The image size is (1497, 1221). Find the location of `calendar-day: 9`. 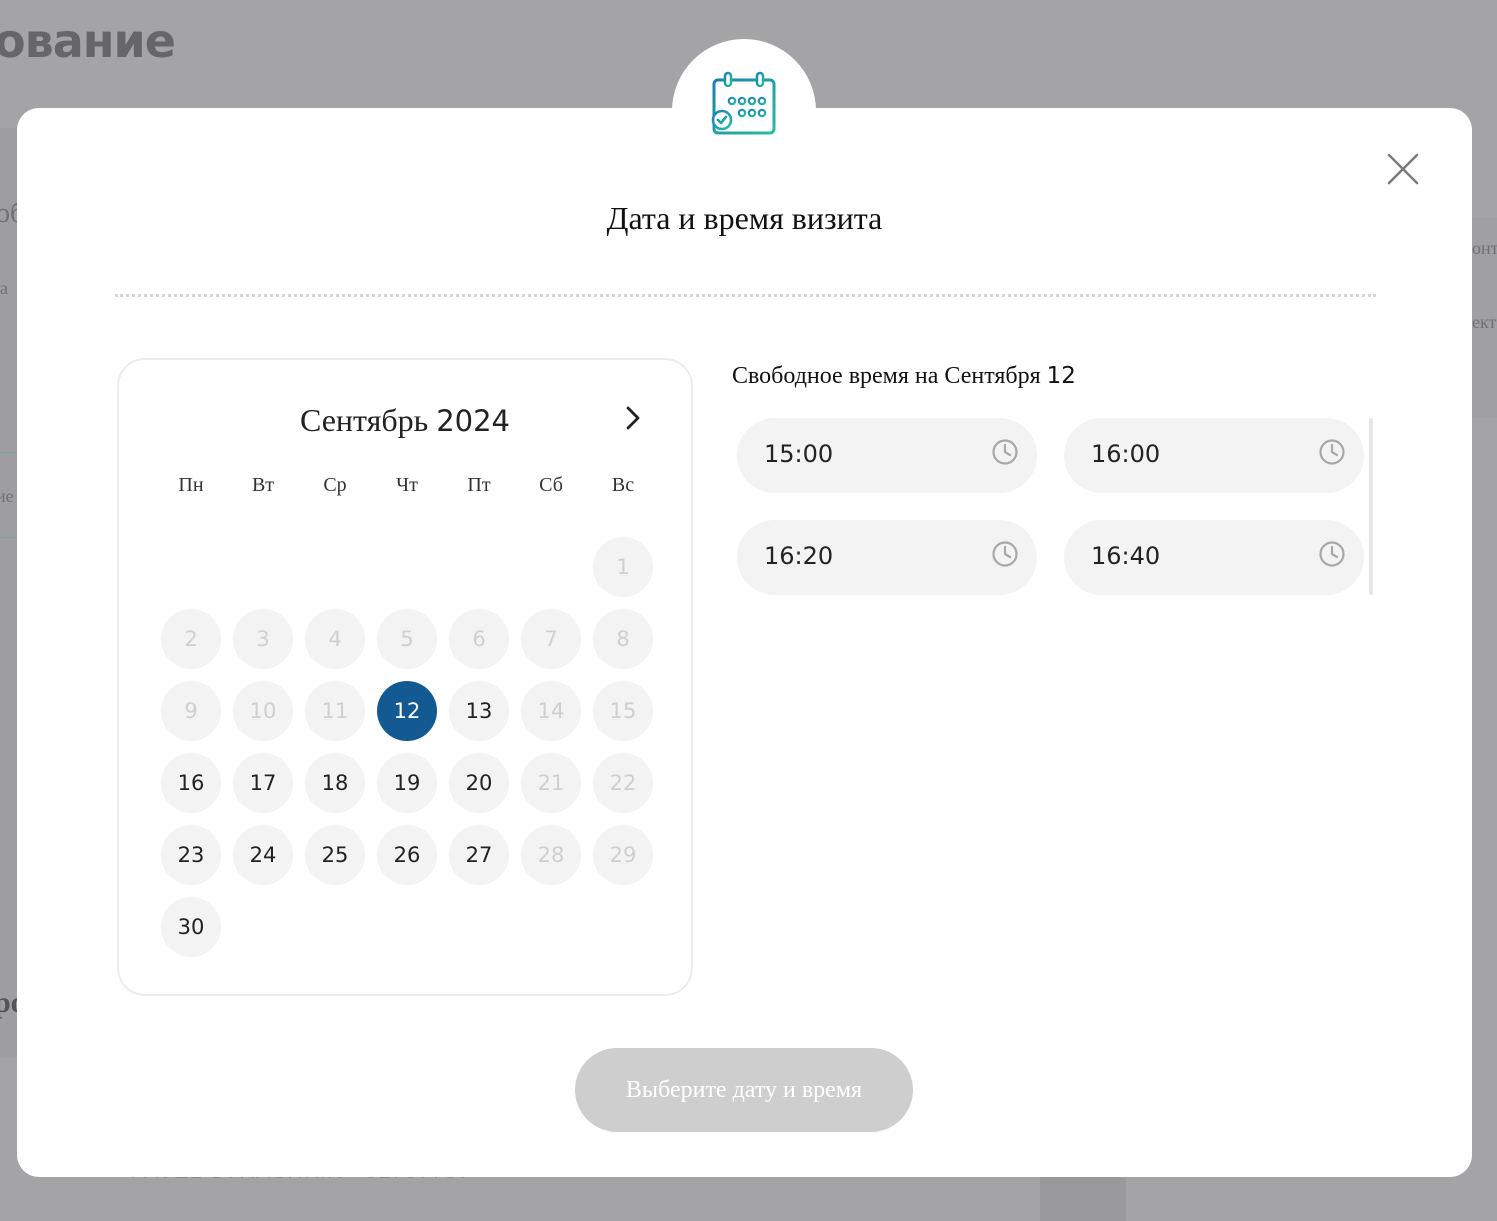

calendar-day: 9 is located at coordinates (191, 711).